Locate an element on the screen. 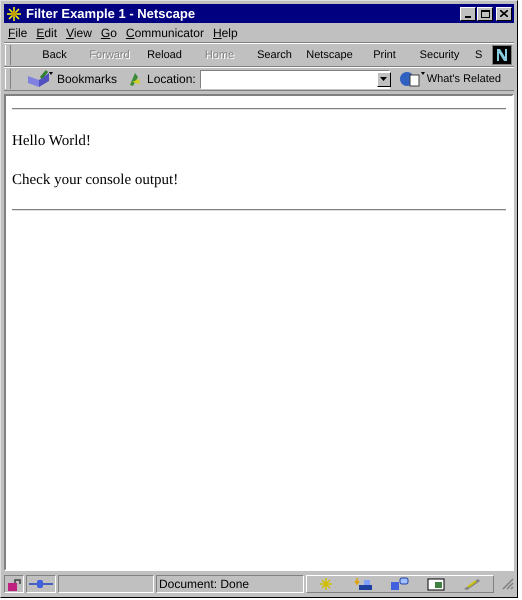 The width and height of the screenshot is (522, 600). close-icon is located at coordinates (504, 13).